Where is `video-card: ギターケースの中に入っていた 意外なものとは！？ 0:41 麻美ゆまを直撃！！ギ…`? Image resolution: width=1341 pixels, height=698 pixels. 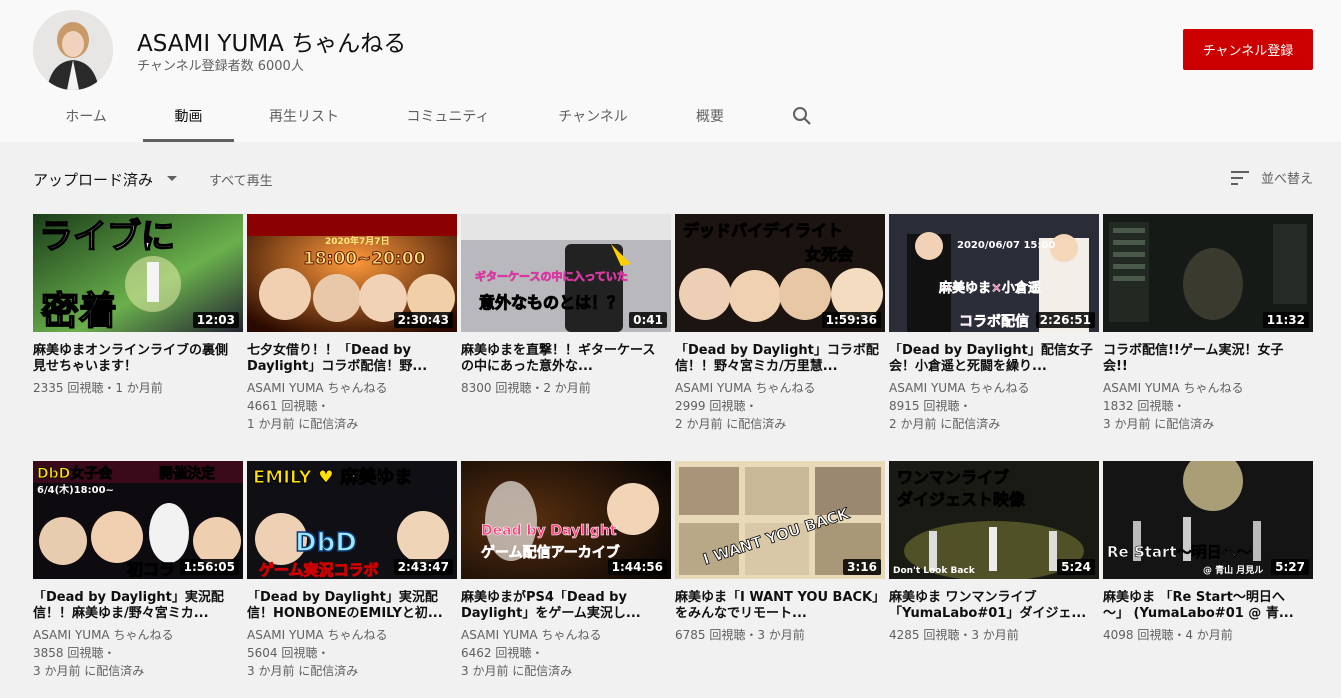
video-card: ギターケースの中に入っていた 意外なものとは！？ 0:41 麻美ゆまを直撃！！ギ… is located at coordinates (566, 305).